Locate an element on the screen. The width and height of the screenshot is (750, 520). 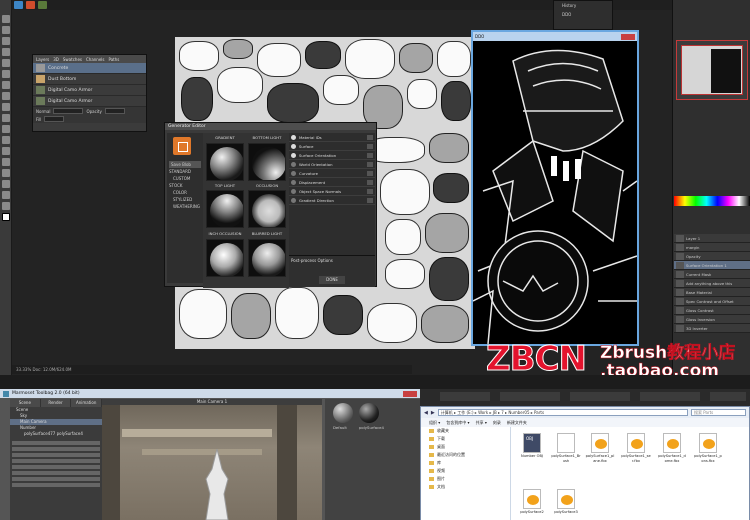
history-item: DDO is located at coordinates (583, 14).